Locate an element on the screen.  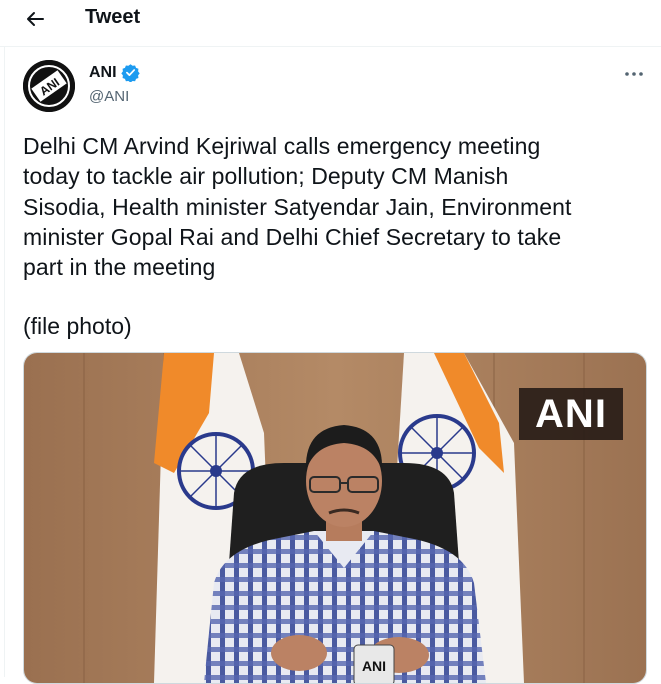
avatar: ANI is located at coordinates (49, 86).